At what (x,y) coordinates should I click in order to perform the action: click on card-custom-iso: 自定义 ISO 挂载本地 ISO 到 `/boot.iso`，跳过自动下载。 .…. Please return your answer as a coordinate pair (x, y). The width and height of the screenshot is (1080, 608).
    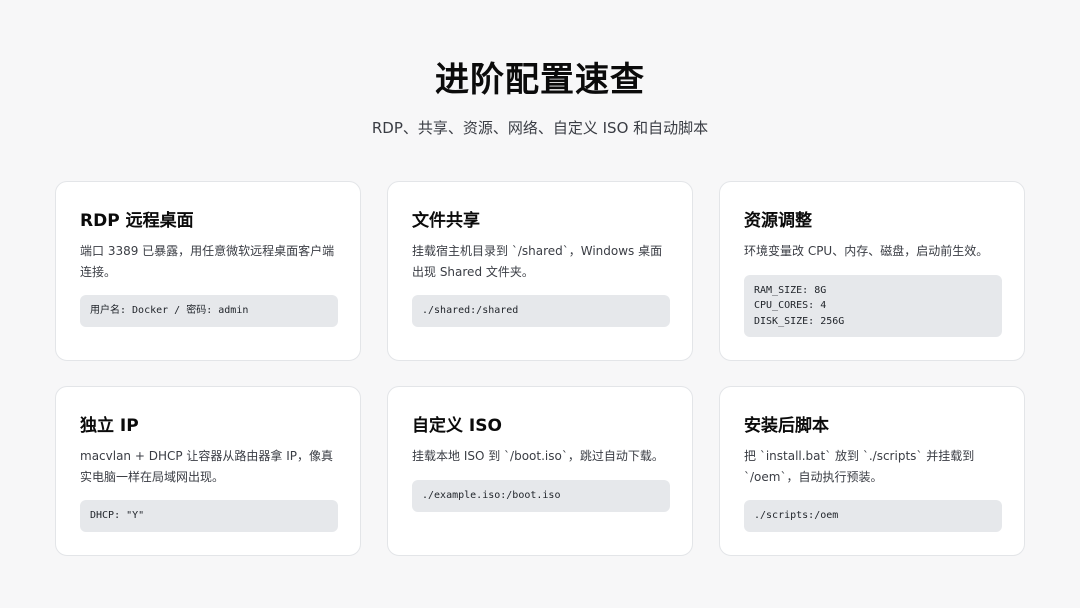
    Looking at the image, I should click on (540, 471).